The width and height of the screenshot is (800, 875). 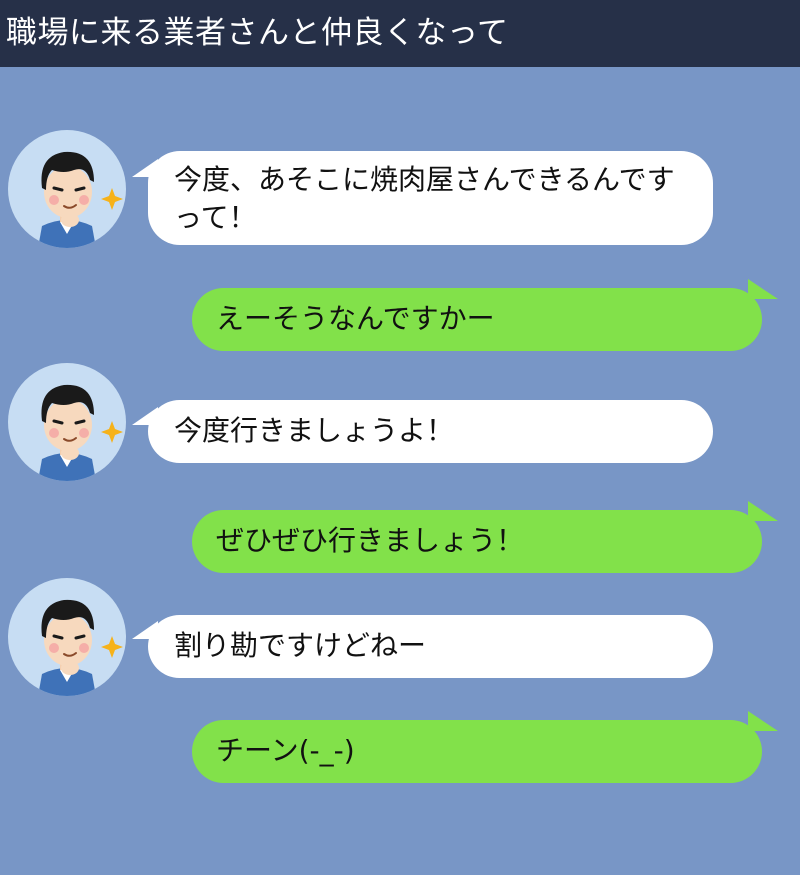 I want to click on message-text: チーン(-_-), so click(x=285, y=750).